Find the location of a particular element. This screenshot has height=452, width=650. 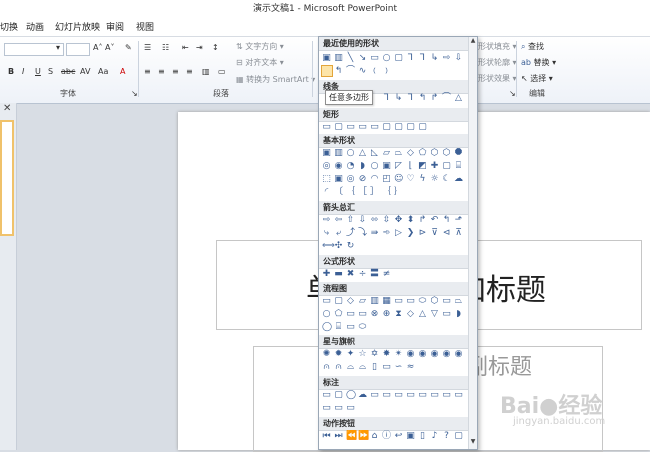

freeform-shape-icon: ⌒ is located at coordinates (350, 71).